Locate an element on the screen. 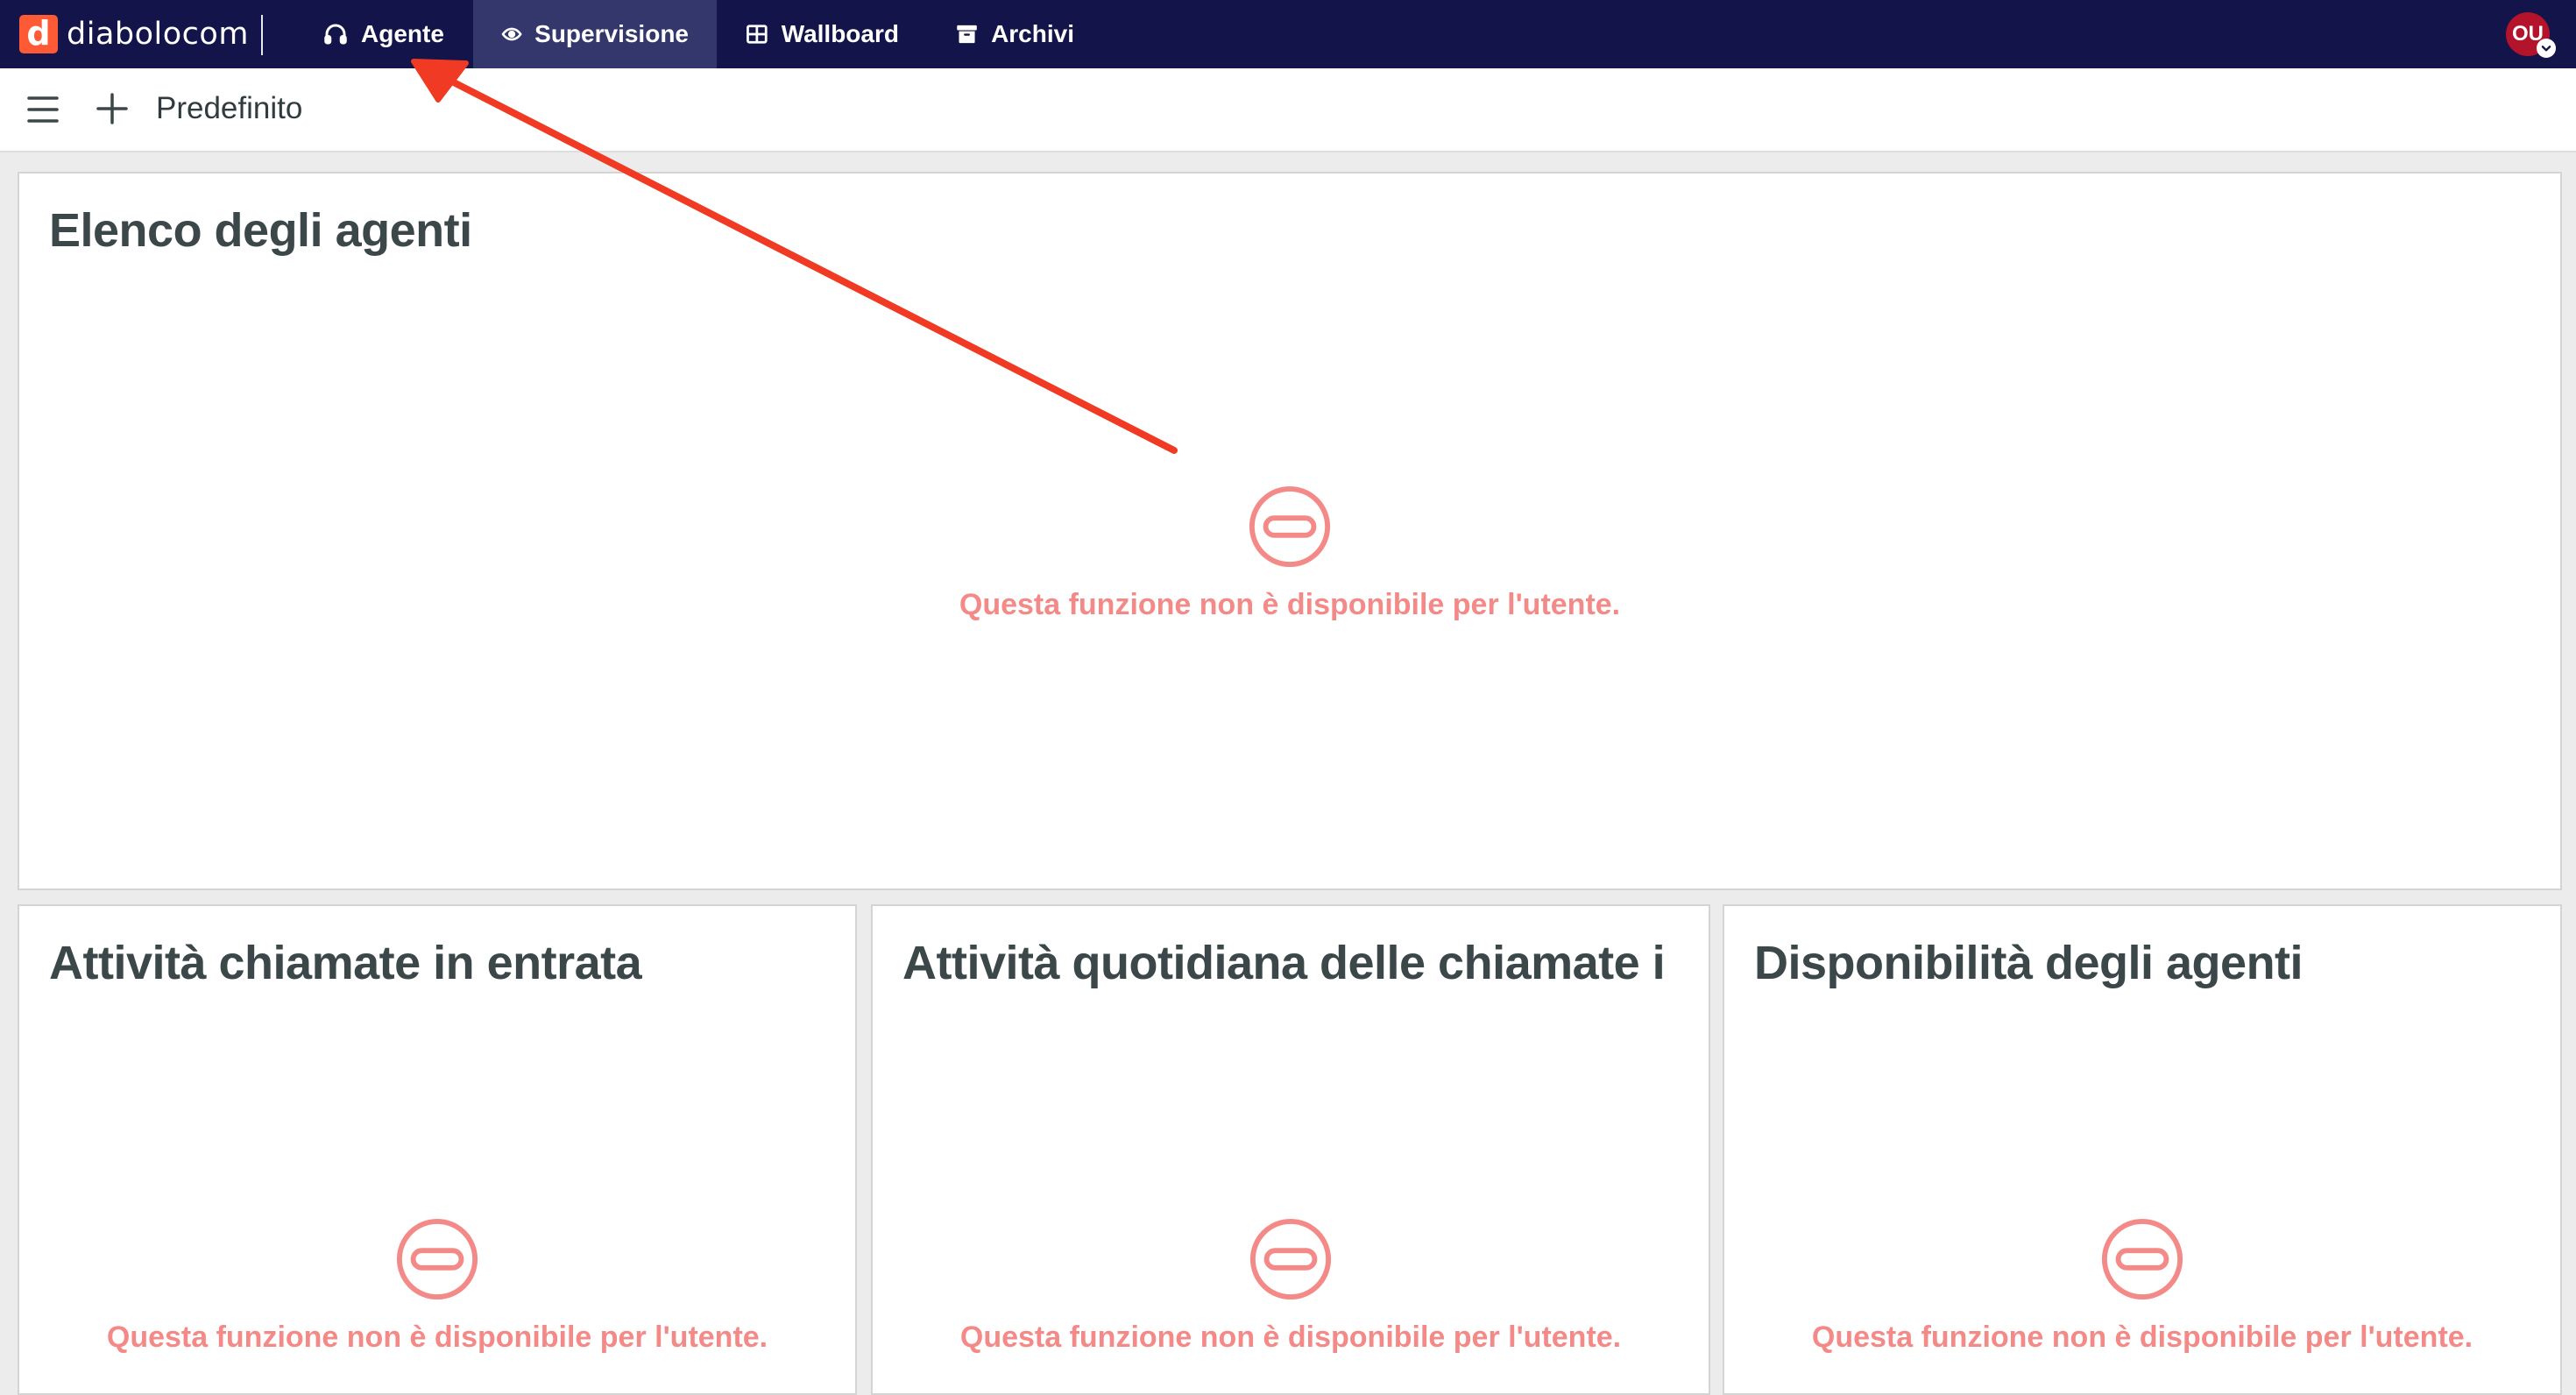  logo-mark: d is located at coordinates (38, 34).